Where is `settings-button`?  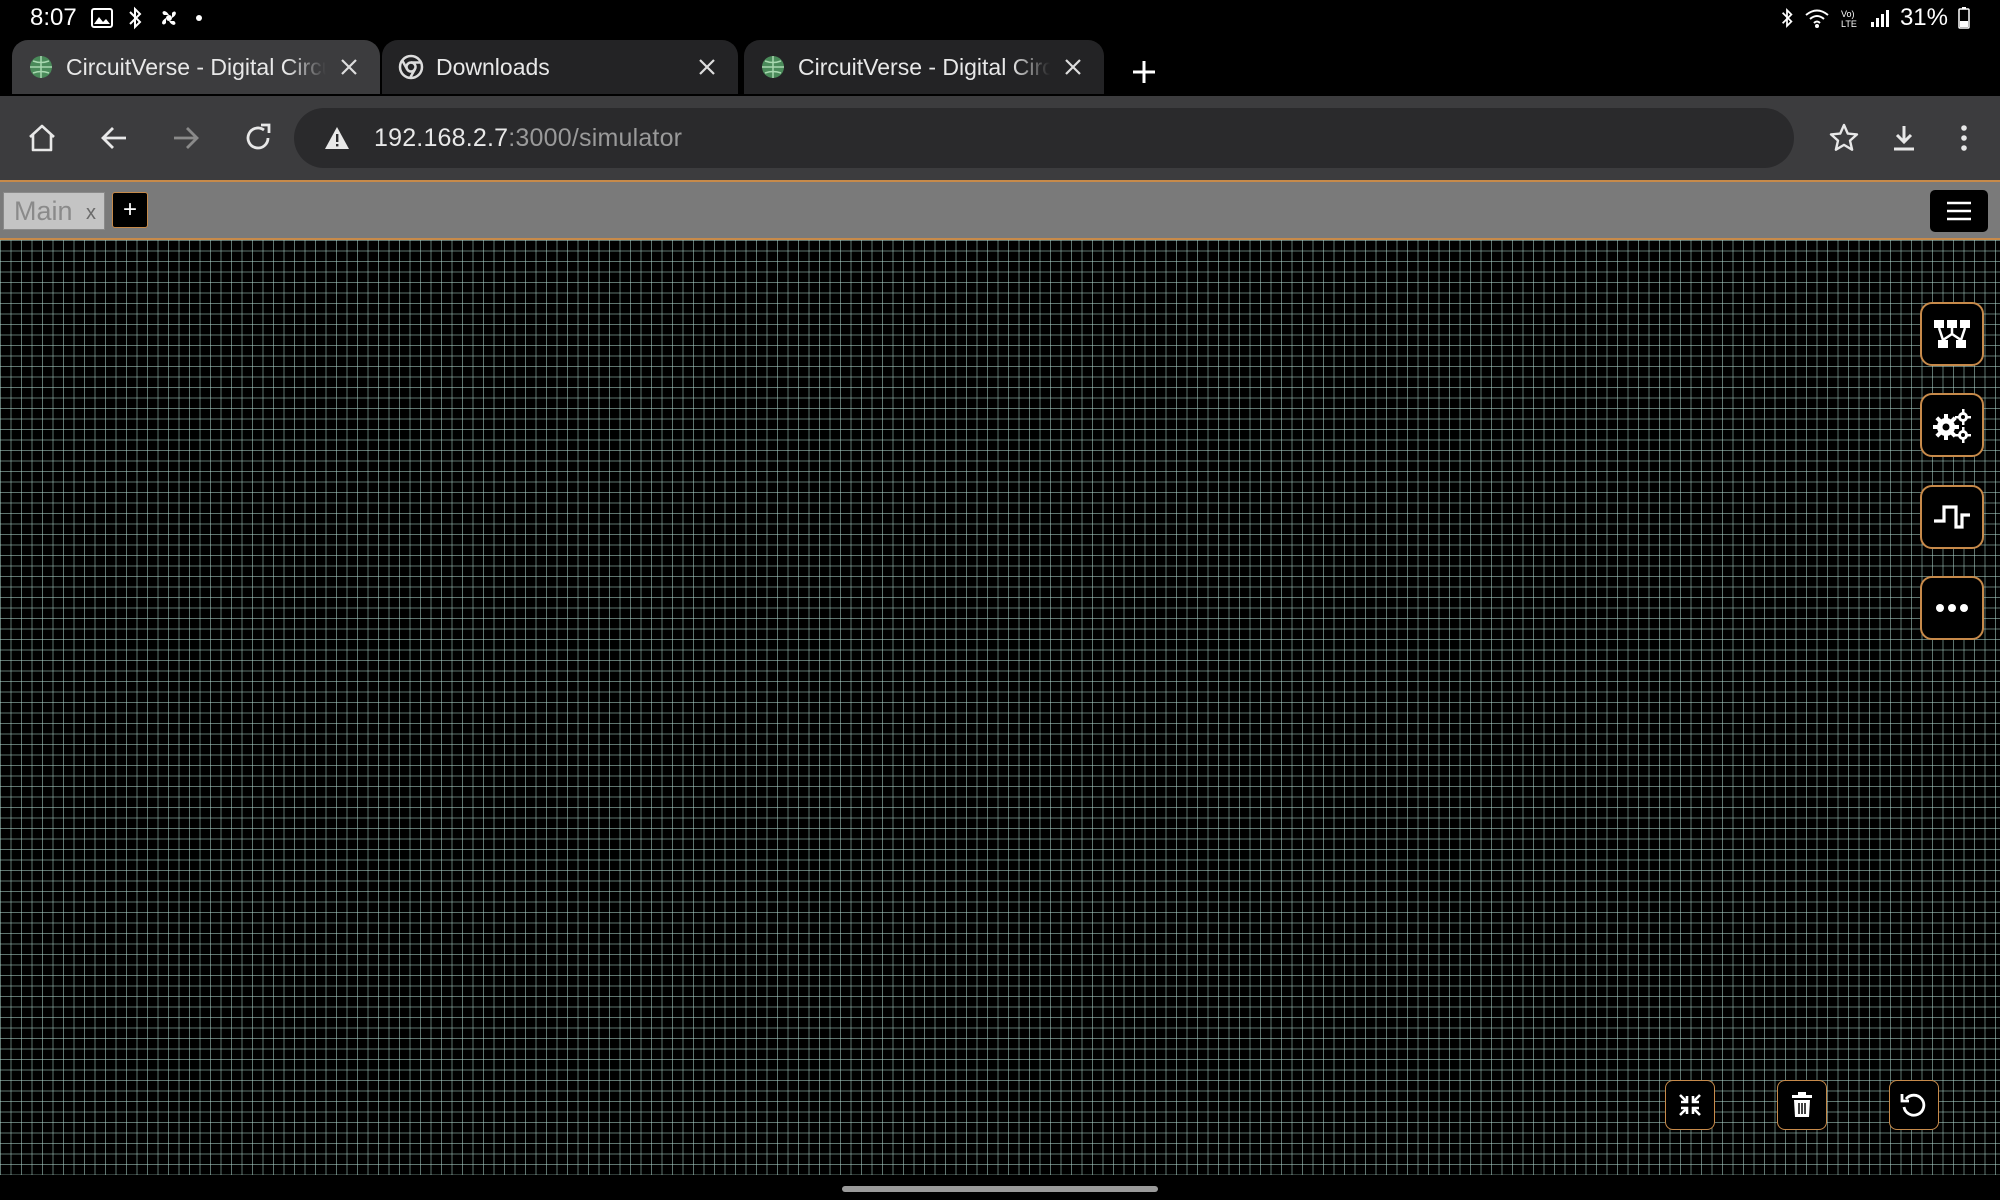
settings-button is located at coordinates (1952, 425).